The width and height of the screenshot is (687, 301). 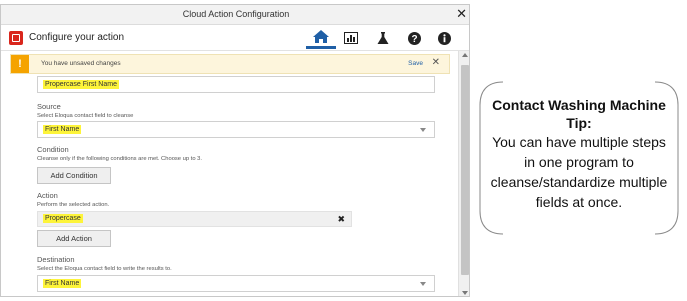 I want to click on title-bar: Cloud Action Configuration ✕, so click(x=235, y=15).